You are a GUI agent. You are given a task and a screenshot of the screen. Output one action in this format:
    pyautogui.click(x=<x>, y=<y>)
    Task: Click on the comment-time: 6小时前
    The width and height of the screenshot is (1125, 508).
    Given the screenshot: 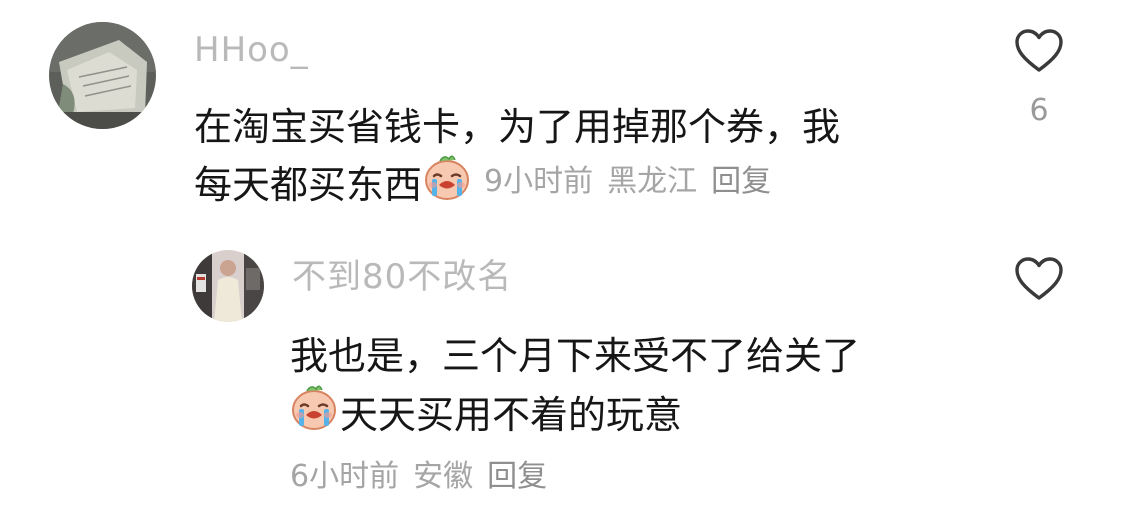 What is the action you would take?
    pyautogui.click(x=345, y=476)
    